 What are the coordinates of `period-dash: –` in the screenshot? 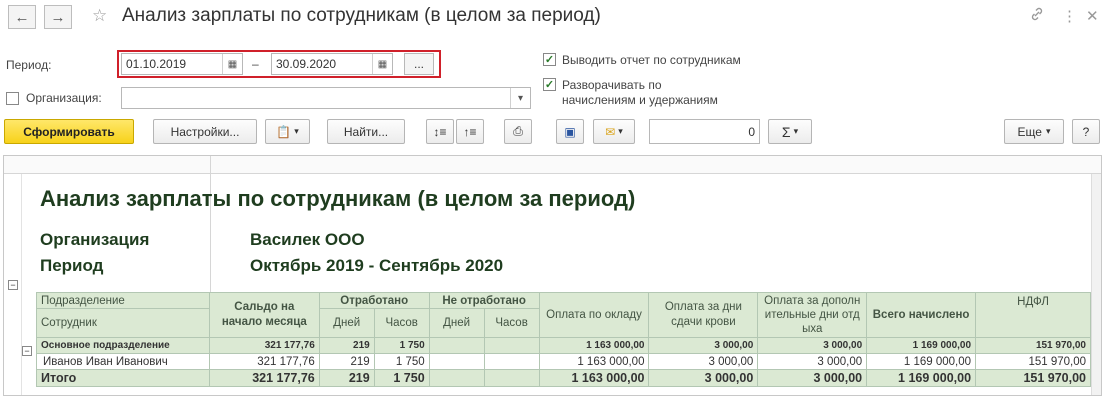 It's located at (255, 64).